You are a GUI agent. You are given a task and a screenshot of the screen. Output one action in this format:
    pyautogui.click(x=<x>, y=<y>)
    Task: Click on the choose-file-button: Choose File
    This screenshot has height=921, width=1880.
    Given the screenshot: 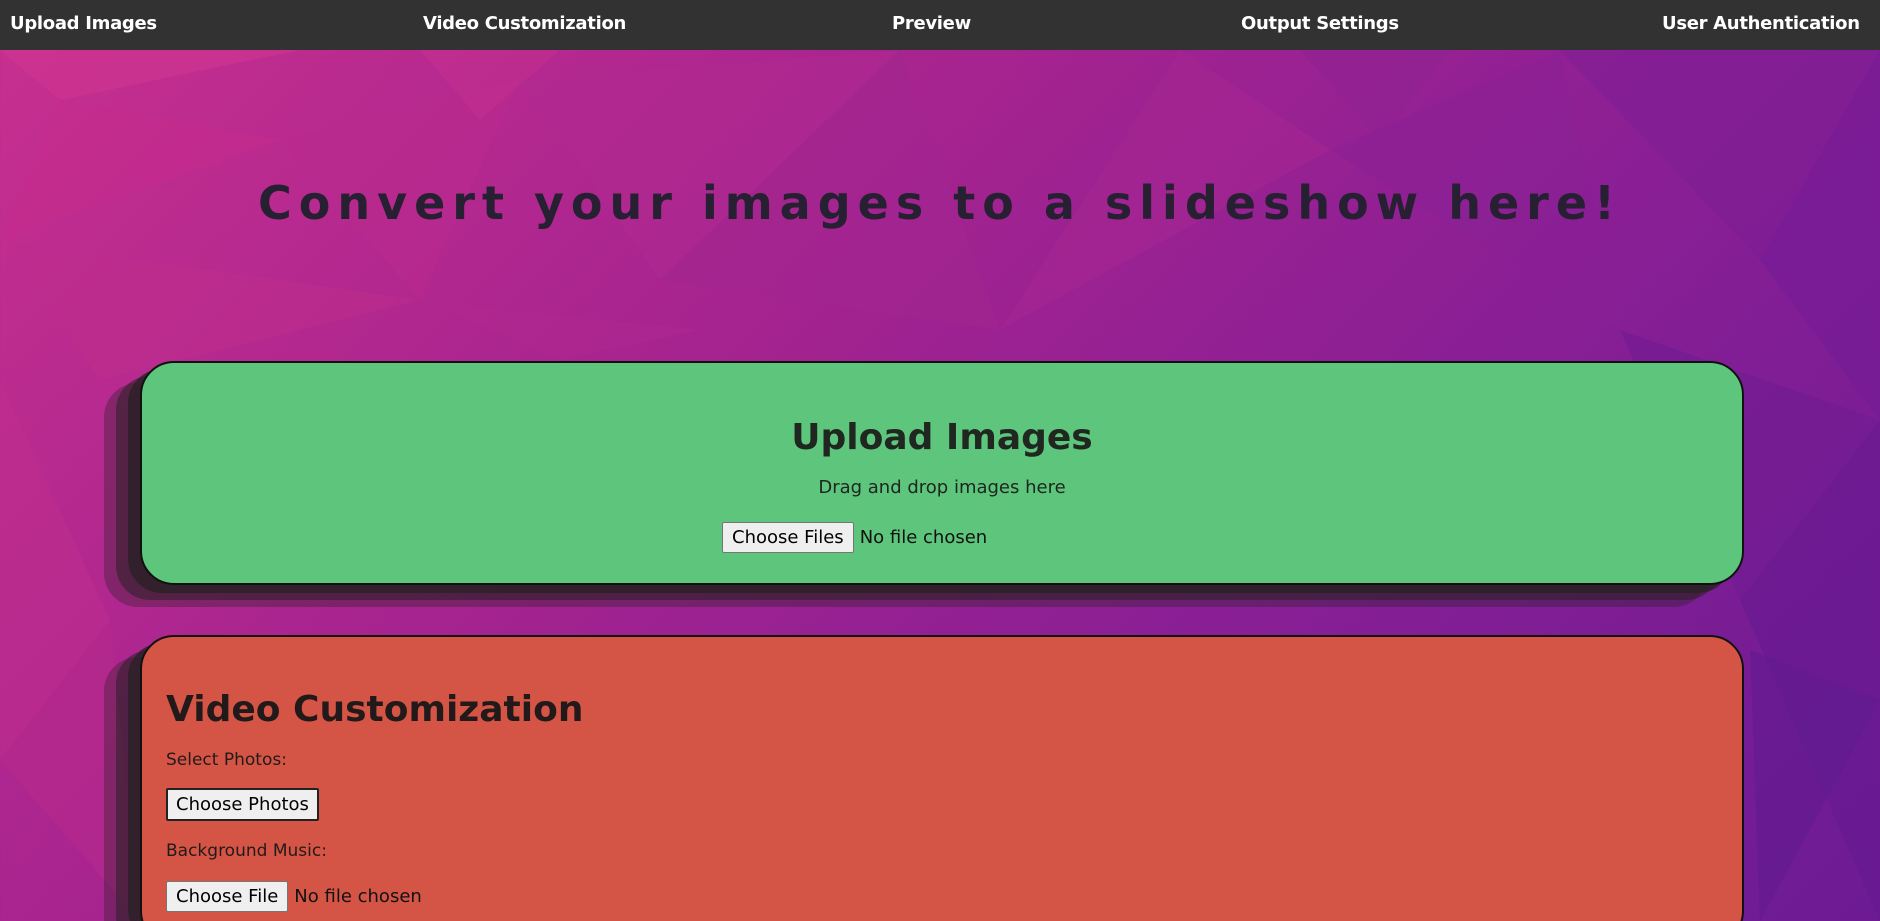 What is the action you would take?
    pyautogui.click(x=227, y=896)
    